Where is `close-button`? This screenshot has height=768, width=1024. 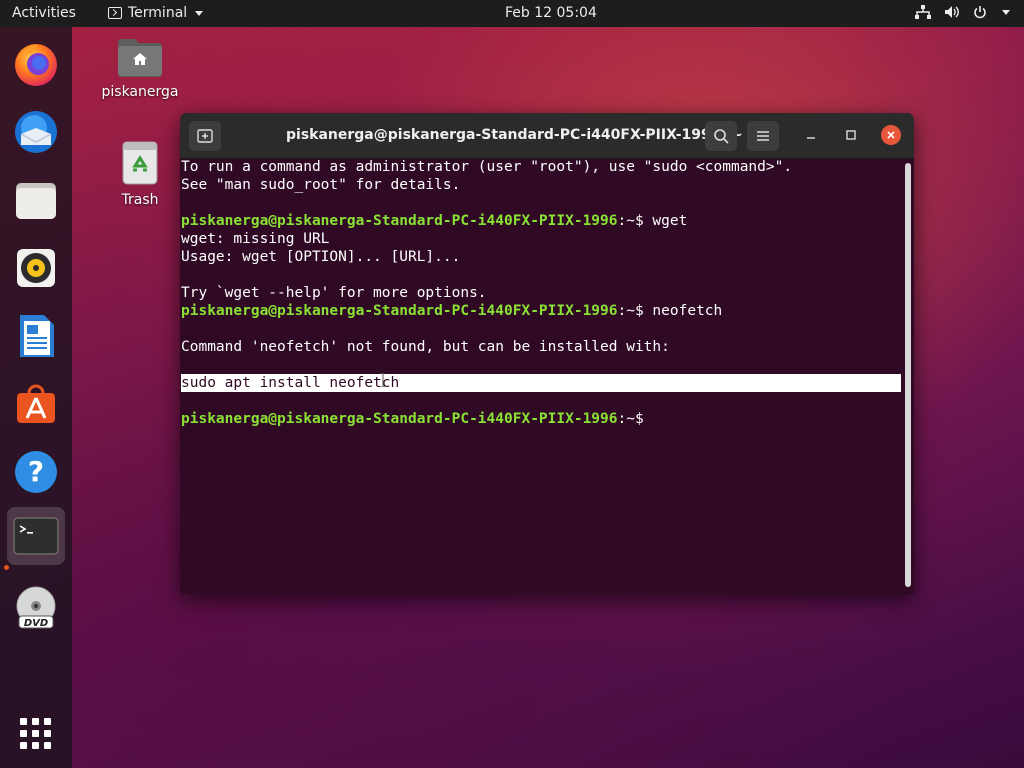
close-button is located at coordinates (891, 135).